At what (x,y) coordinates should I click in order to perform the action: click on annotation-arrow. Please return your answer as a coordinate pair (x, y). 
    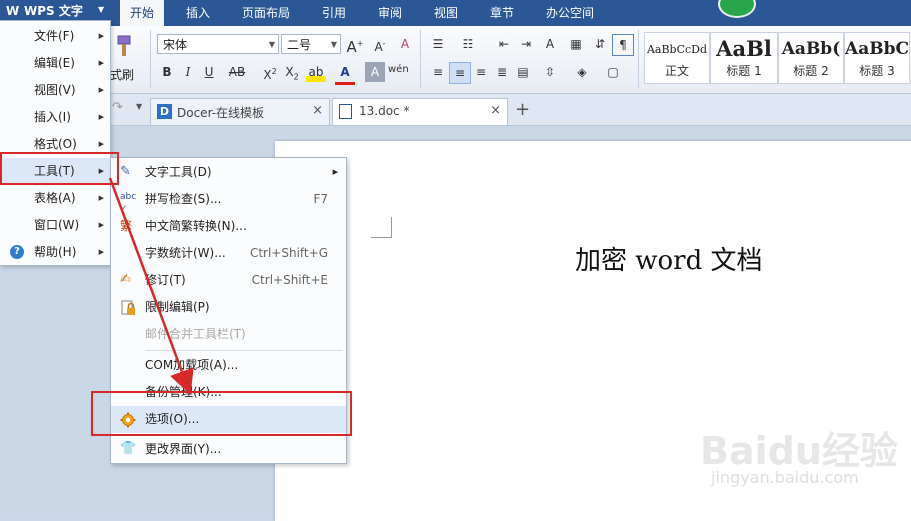
    Looking at the image, I should click on (151, 286).